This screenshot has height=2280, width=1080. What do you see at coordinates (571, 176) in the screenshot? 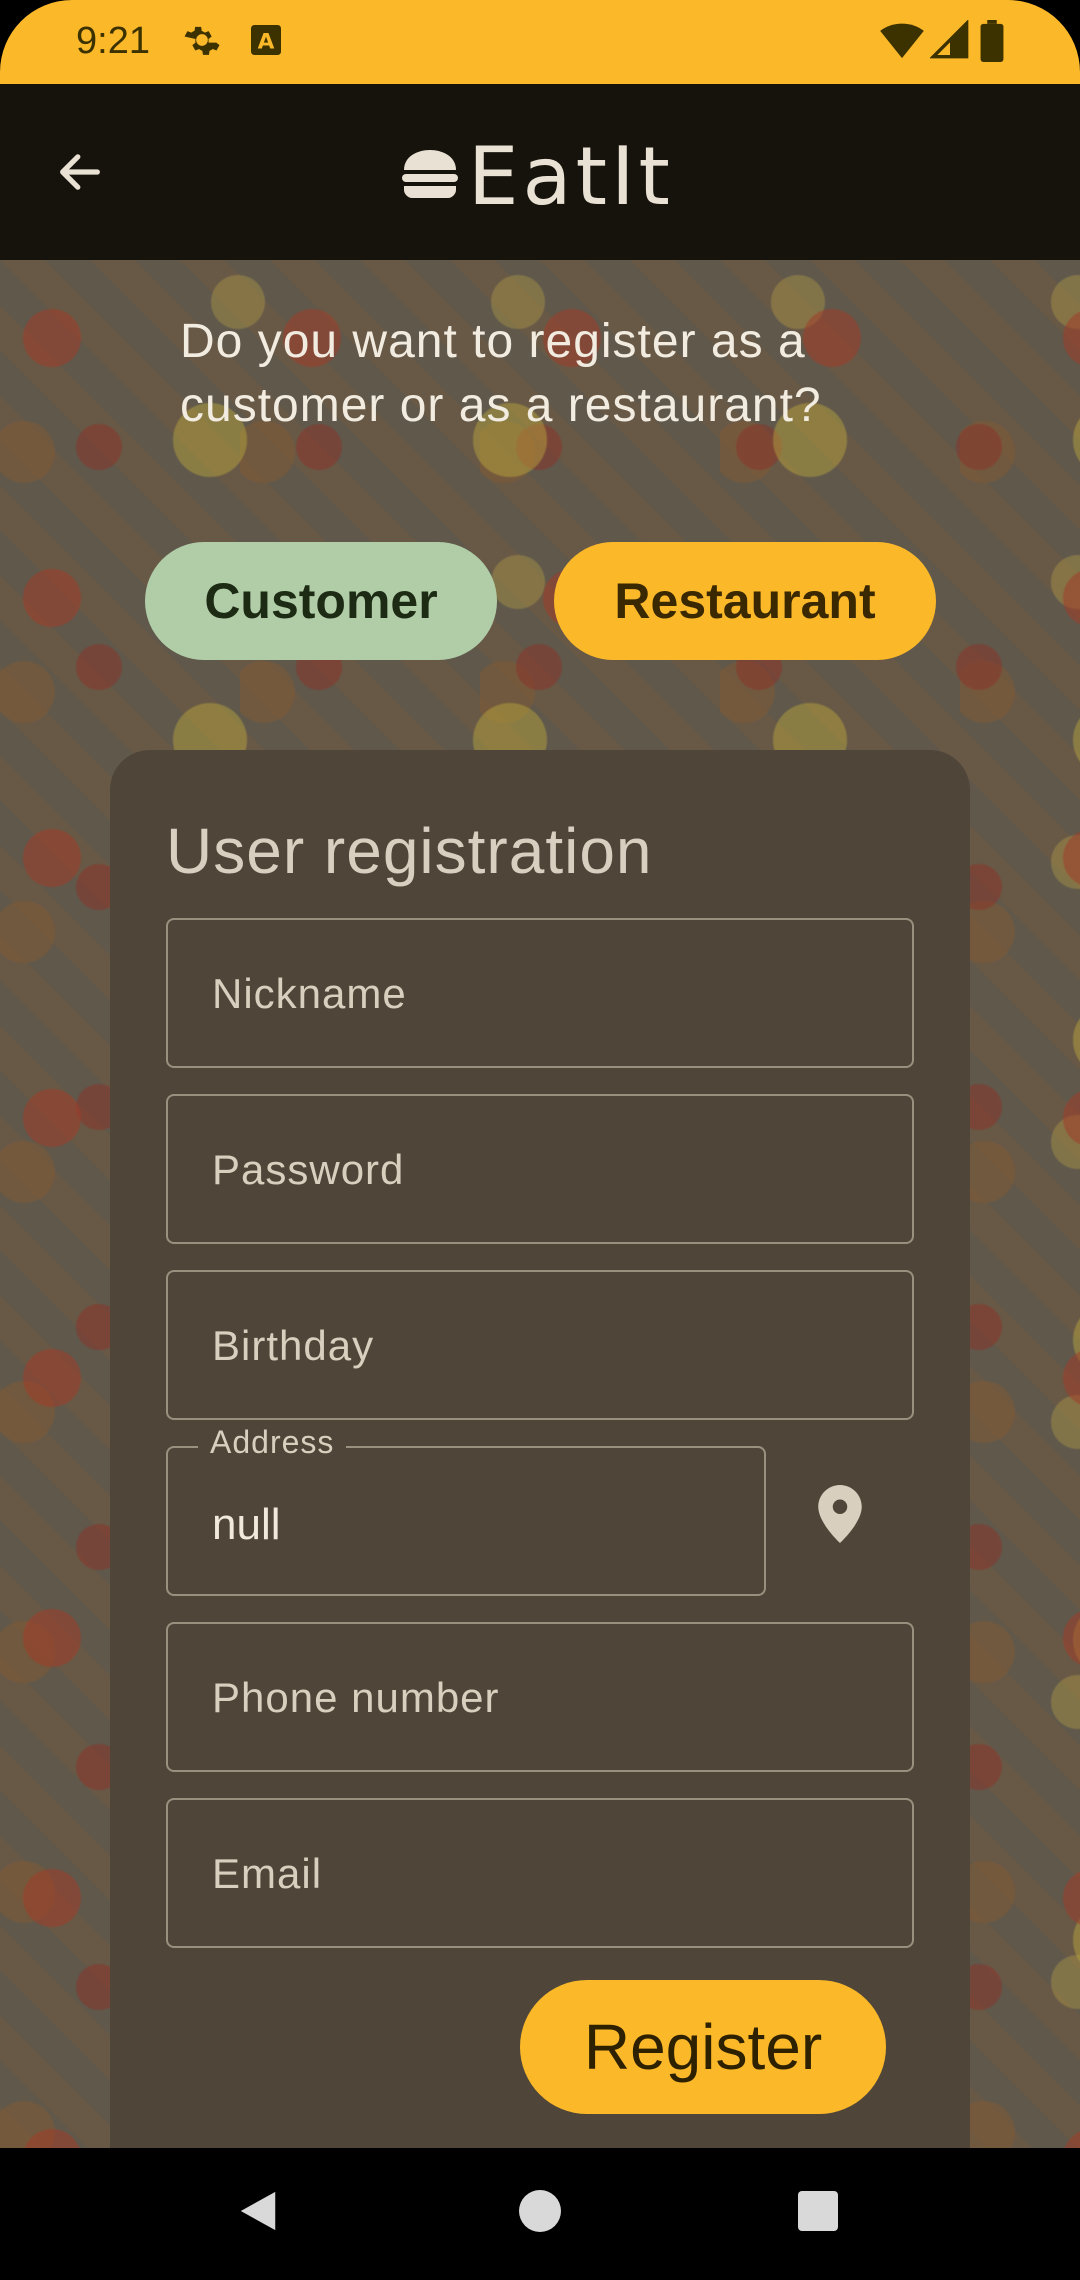
I see `app-title: EatIt` at bounding box center [571, 176].